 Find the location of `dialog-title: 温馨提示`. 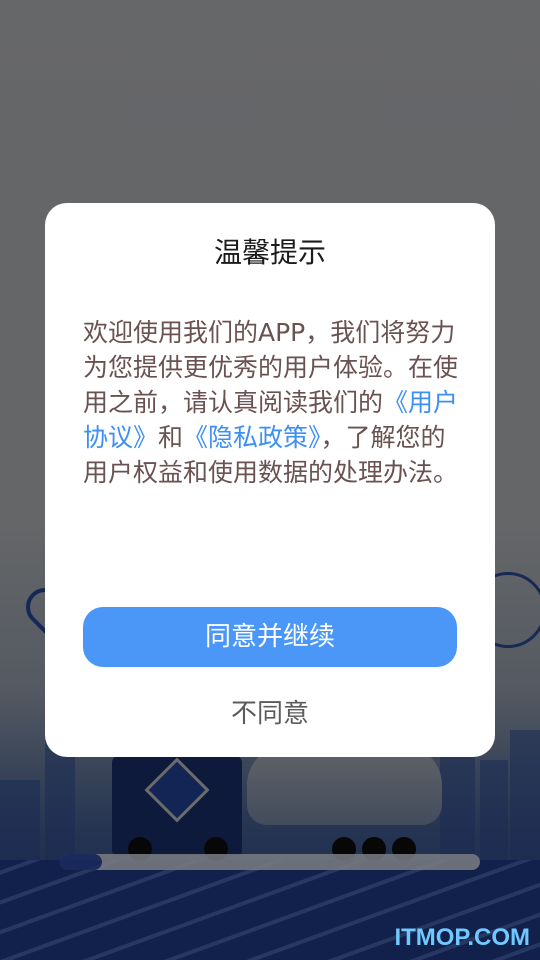

dialog-title: 温馨提示 is located at coordinates (269, 252).